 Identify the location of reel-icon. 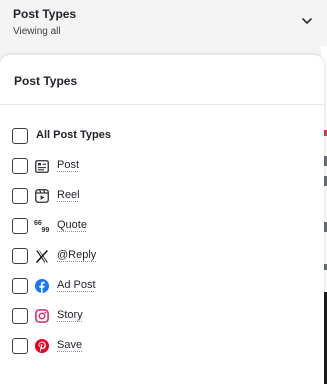
(42, 196).